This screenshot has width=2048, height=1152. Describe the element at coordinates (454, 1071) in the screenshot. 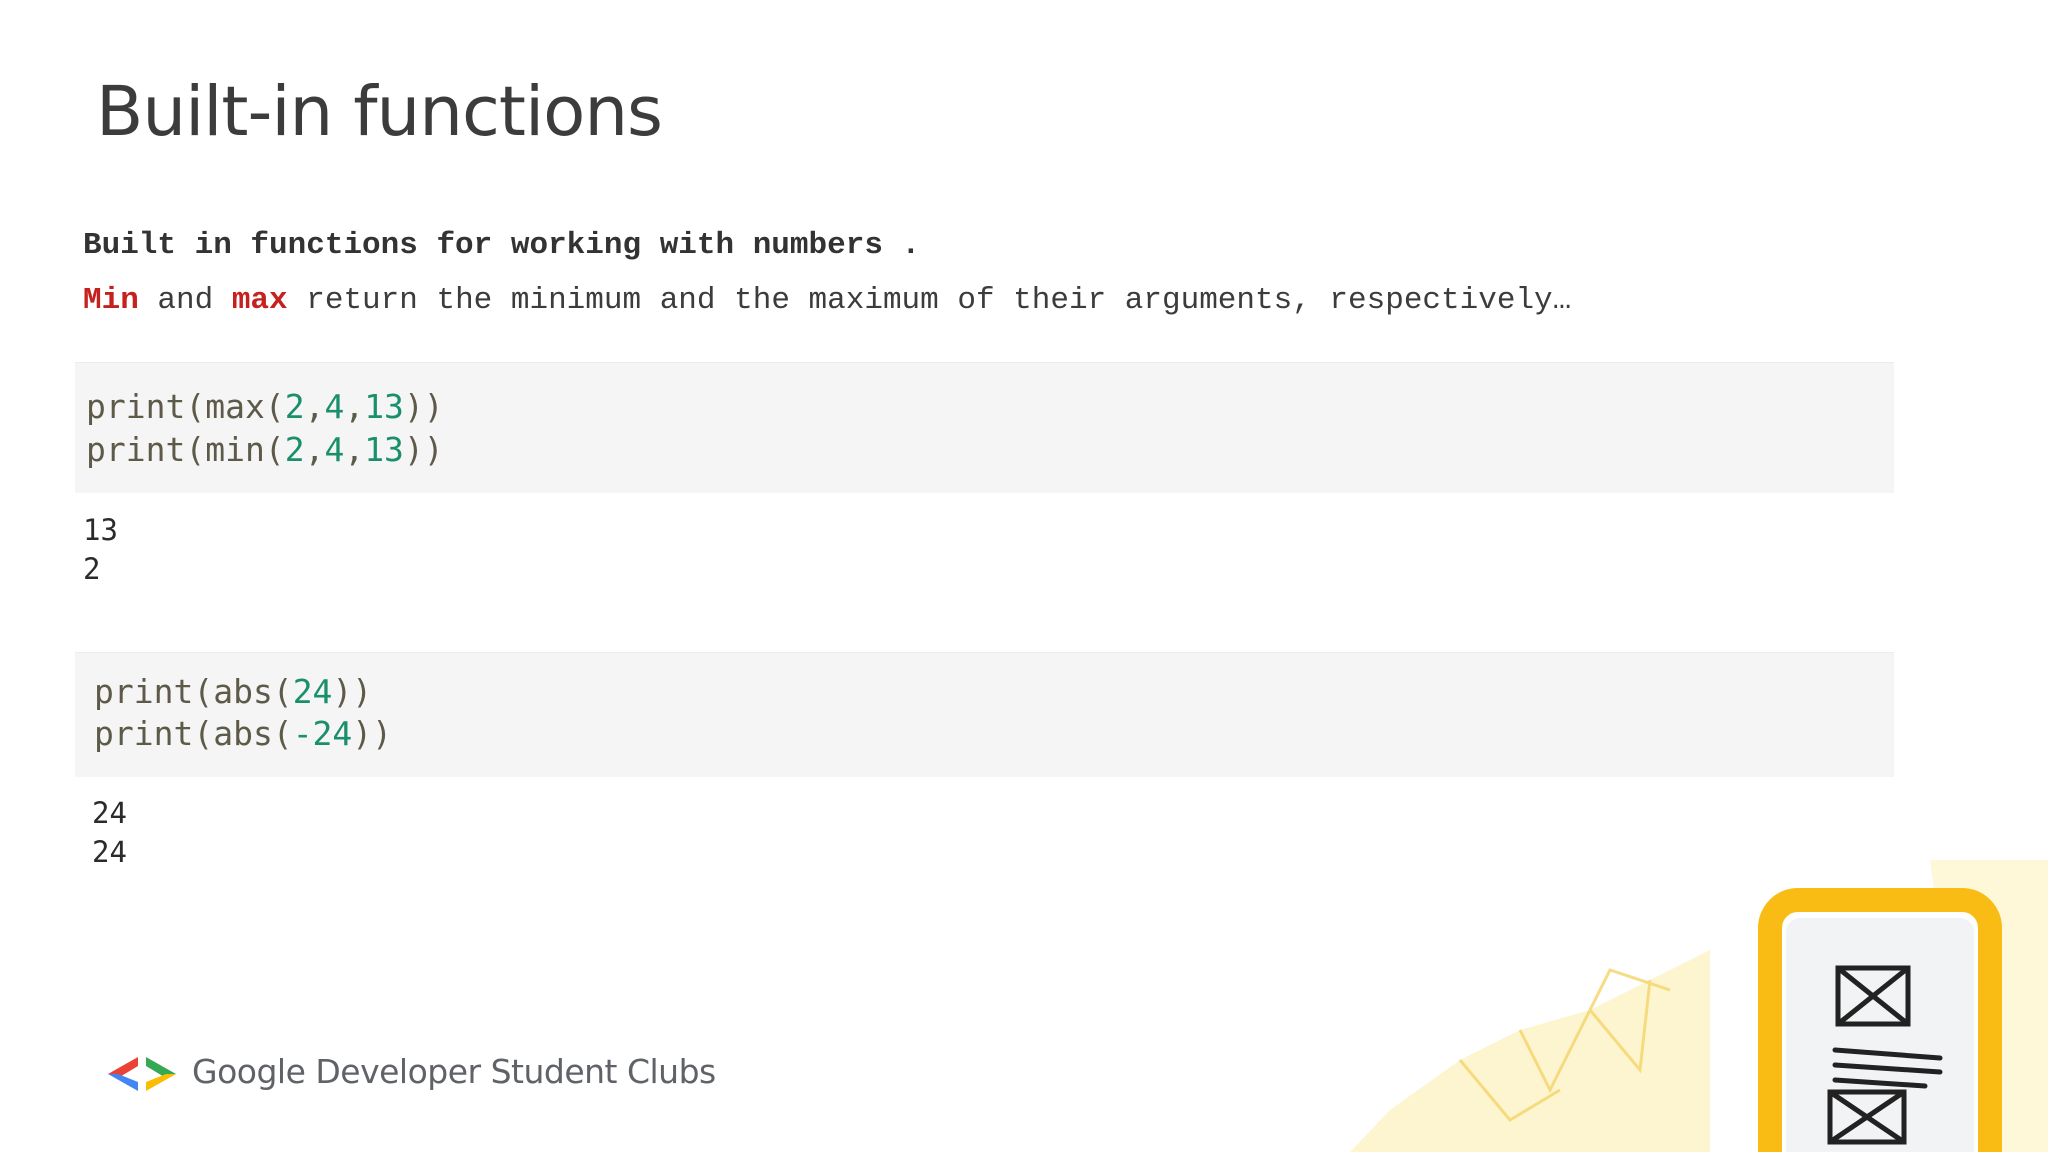

I see `footer-brand: Google Developer Student Clubs` at that location.